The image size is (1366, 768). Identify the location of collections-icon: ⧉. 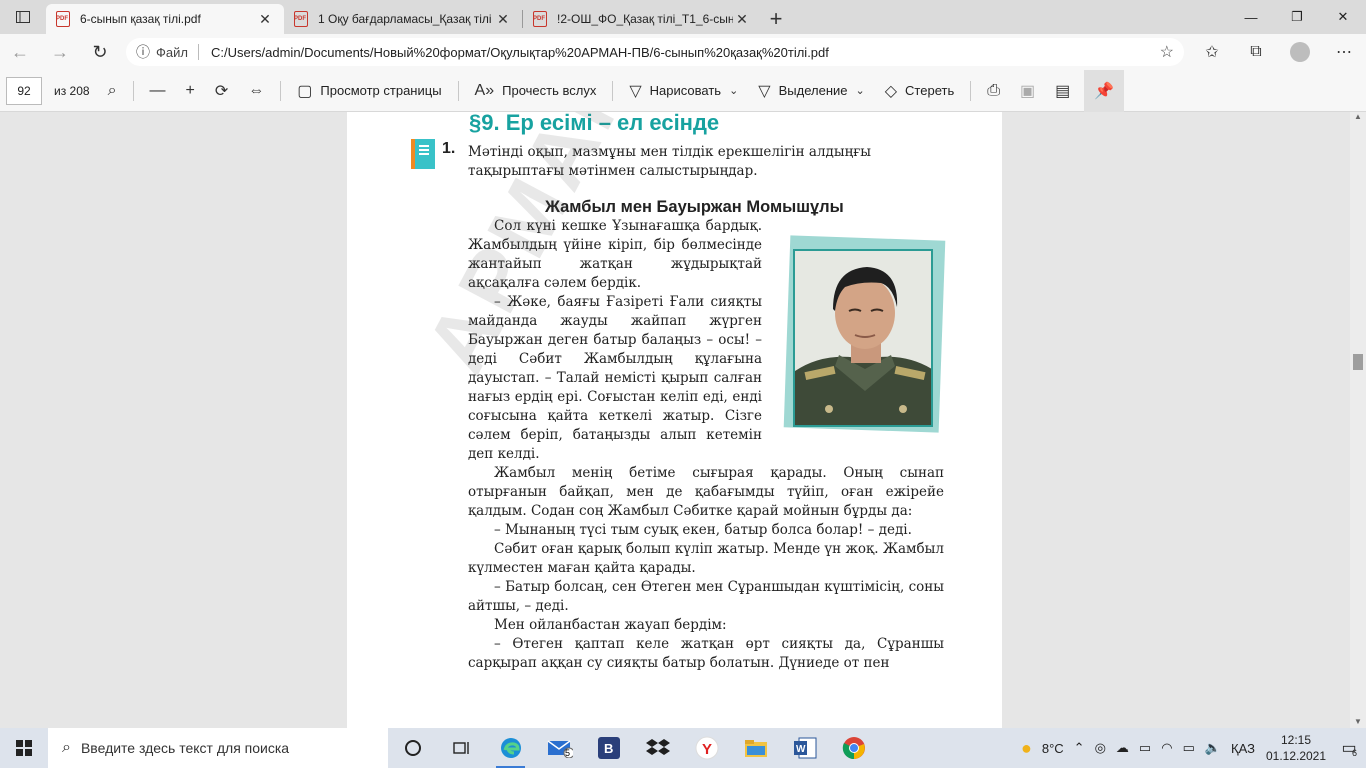
(1256, 52).